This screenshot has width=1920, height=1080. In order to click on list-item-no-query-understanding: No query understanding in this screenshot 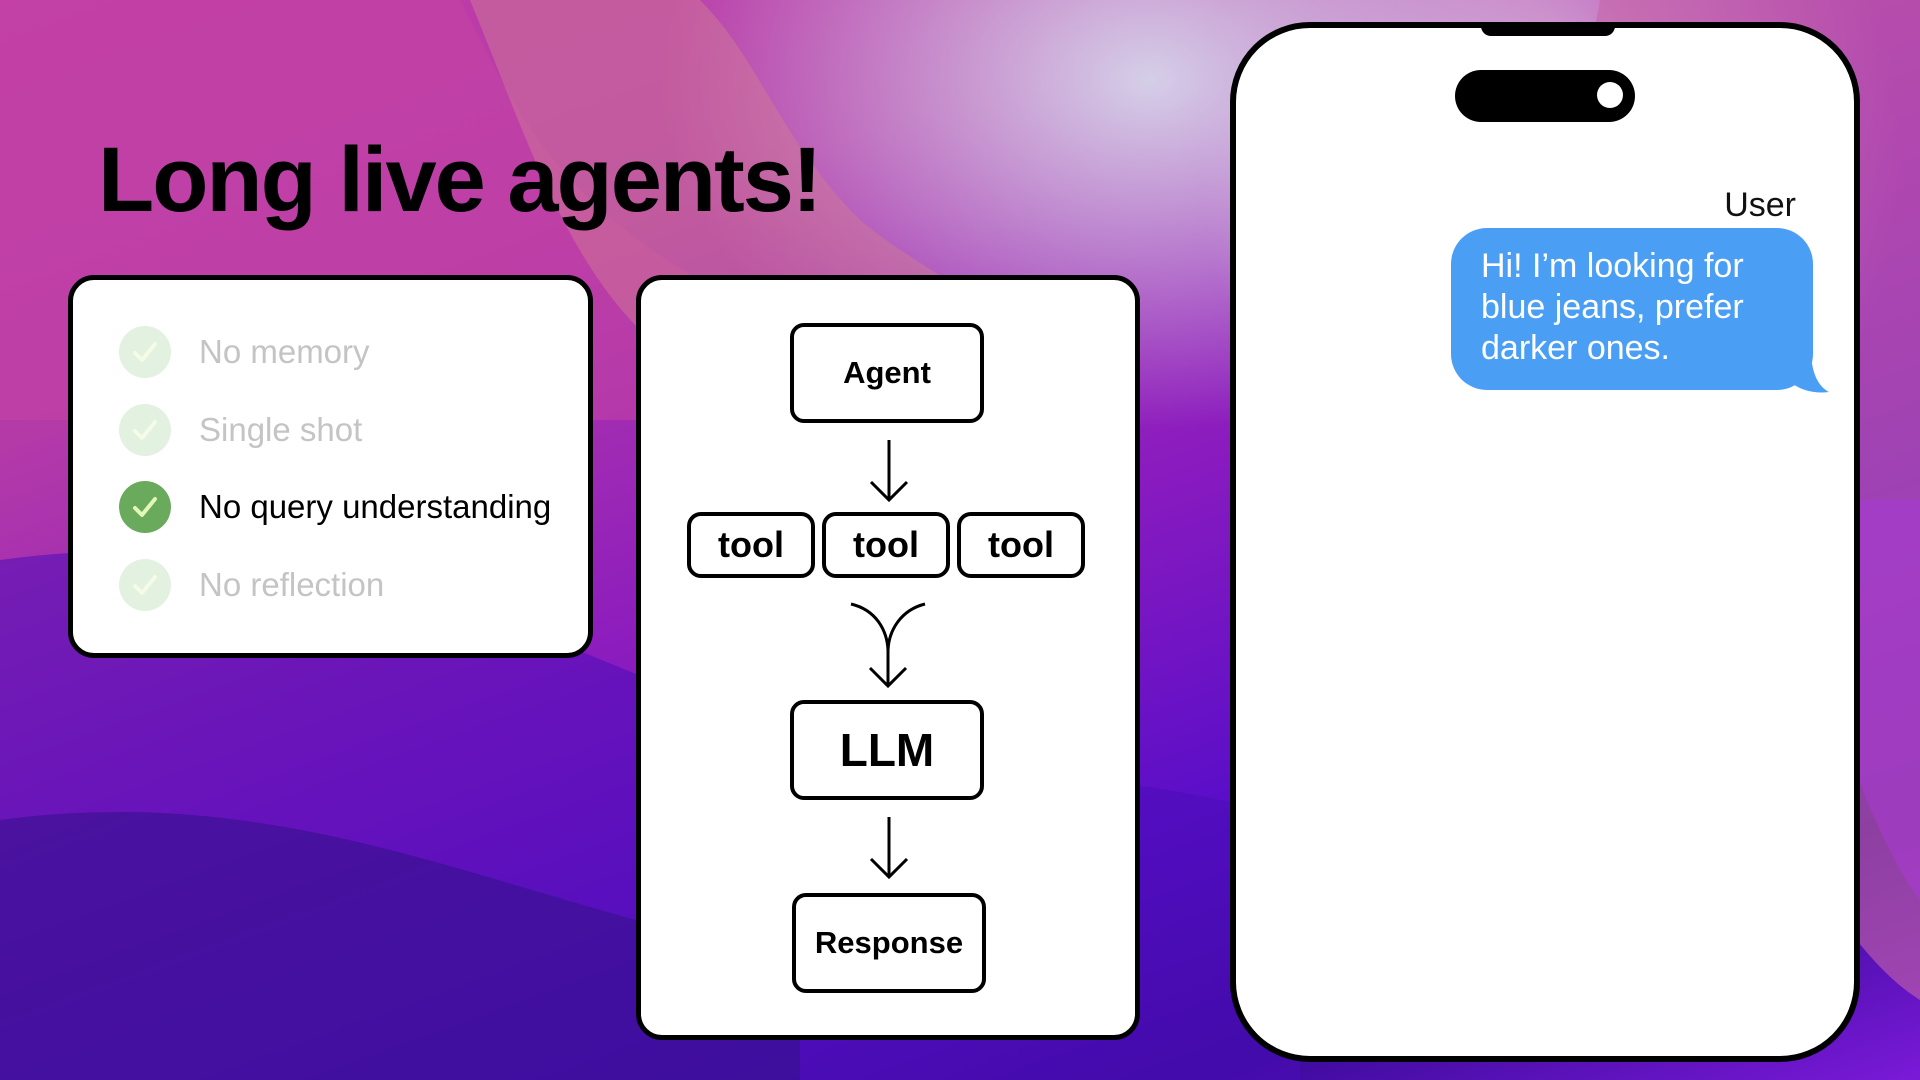, I will do `click(335, 507)`.